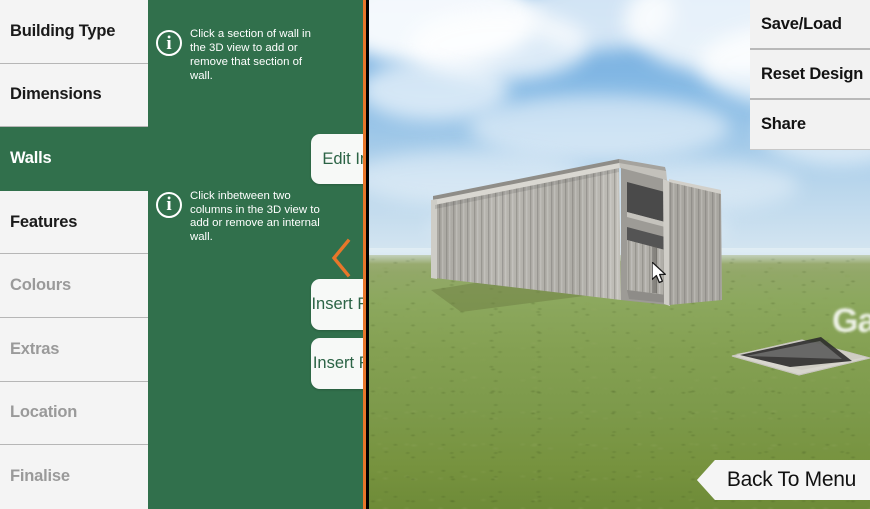  I want to click on insert-front-garaport-button: Insert Front Garaport, so click(337, 304).